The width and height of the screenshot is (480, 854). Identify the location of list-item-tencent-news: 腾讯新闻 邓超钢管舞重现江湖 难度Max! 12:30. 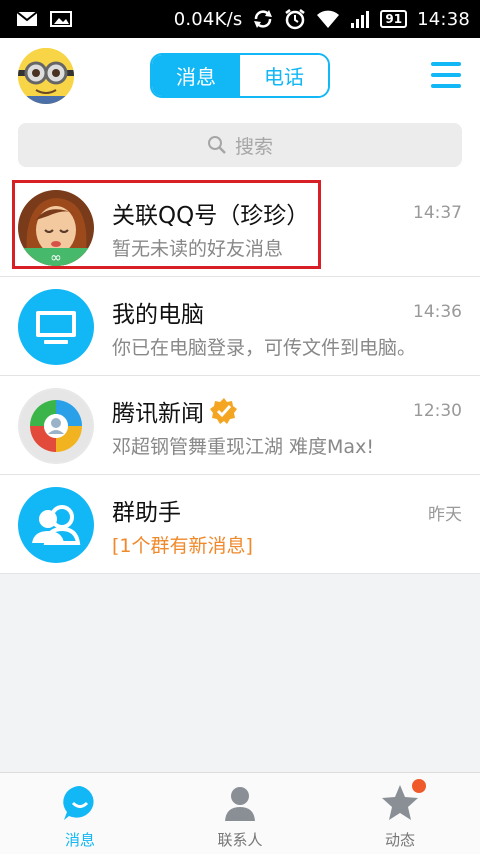
(240, 425).